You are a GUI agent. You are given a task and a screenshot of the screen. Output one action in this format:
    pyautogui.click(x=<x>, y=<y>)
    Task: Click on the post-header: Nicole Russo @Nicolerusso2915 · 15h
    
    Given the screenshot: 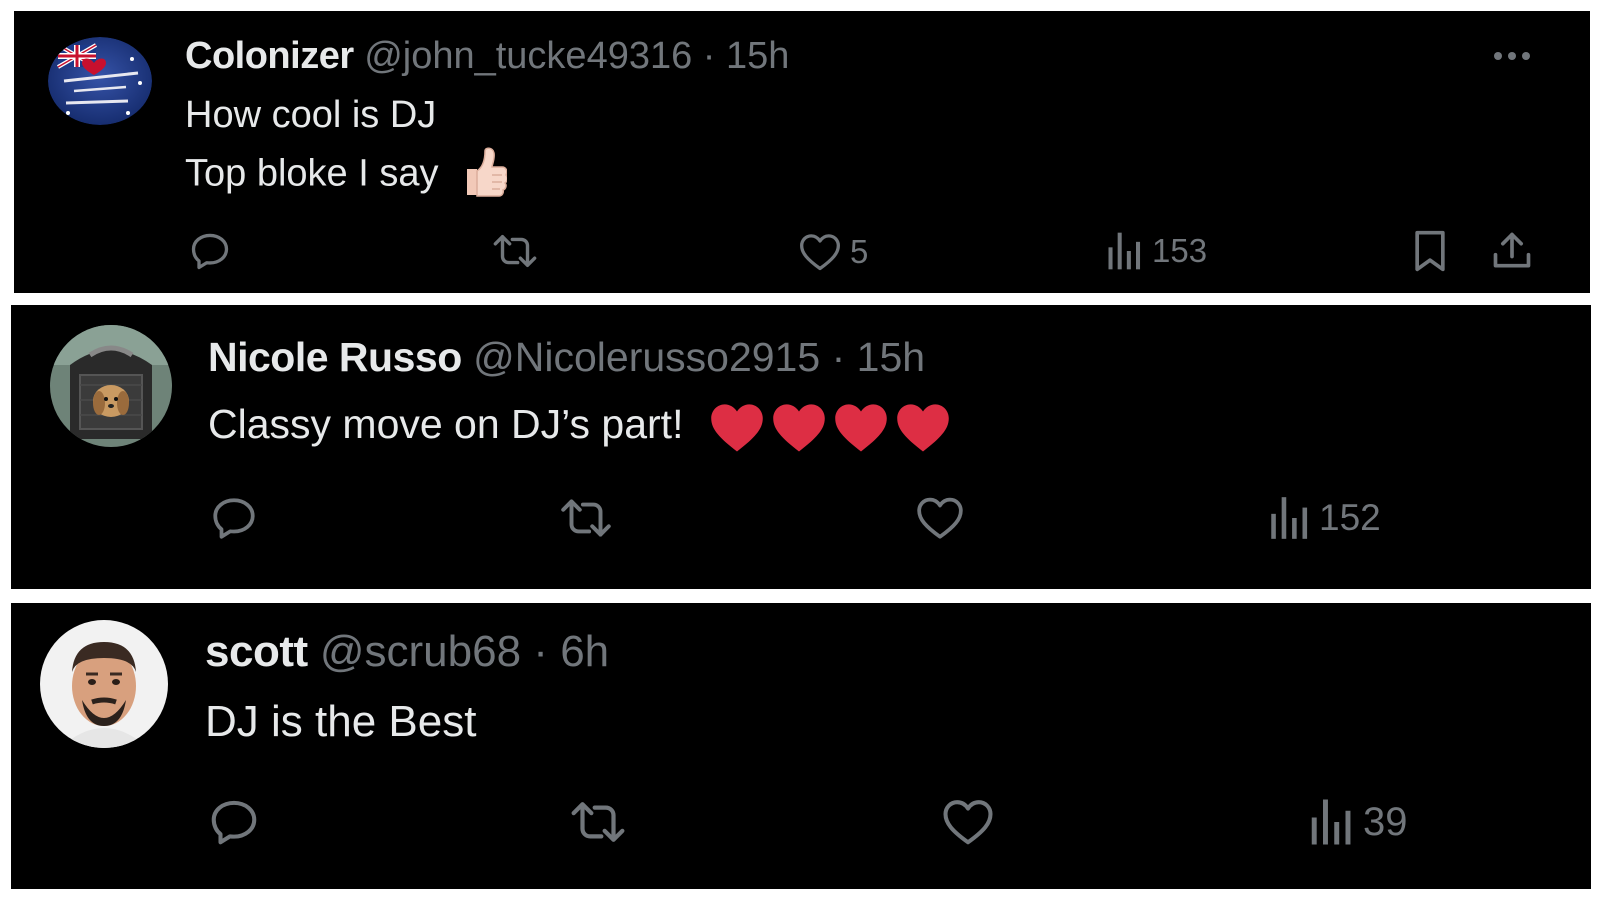 What is the action you would take?
    pyautogui.click(x=566, y=357)
    